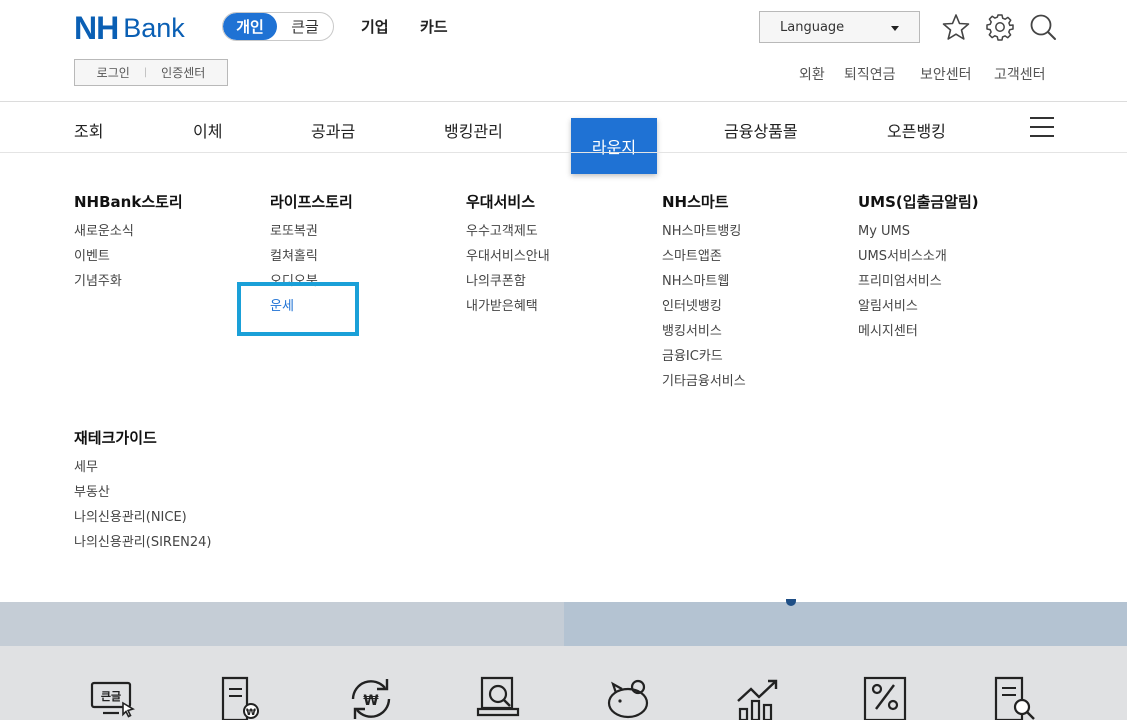 This screenshot has height=720, width=1127. What do you see at coordinates (946, 74) in the screenshot?
I see `util-link-security: 보안센터` at bounding box center [946, 74].